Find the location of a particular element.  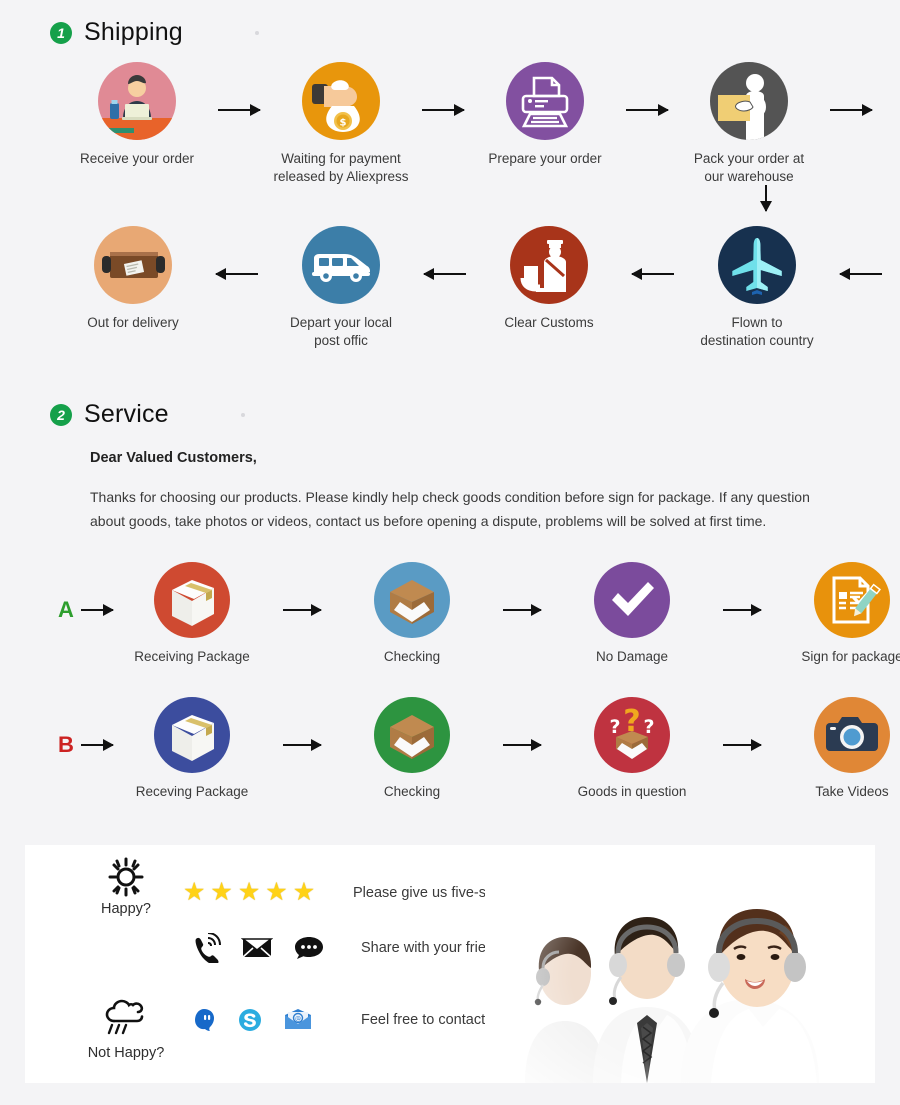

step-label: Depart your local post offic is located at coordinates (341, 332).